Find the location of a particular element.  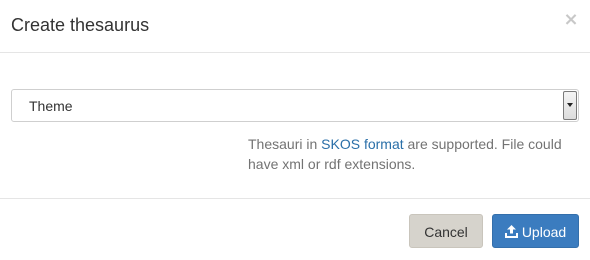

select-value: Theme is located at coordinates (51, 106).